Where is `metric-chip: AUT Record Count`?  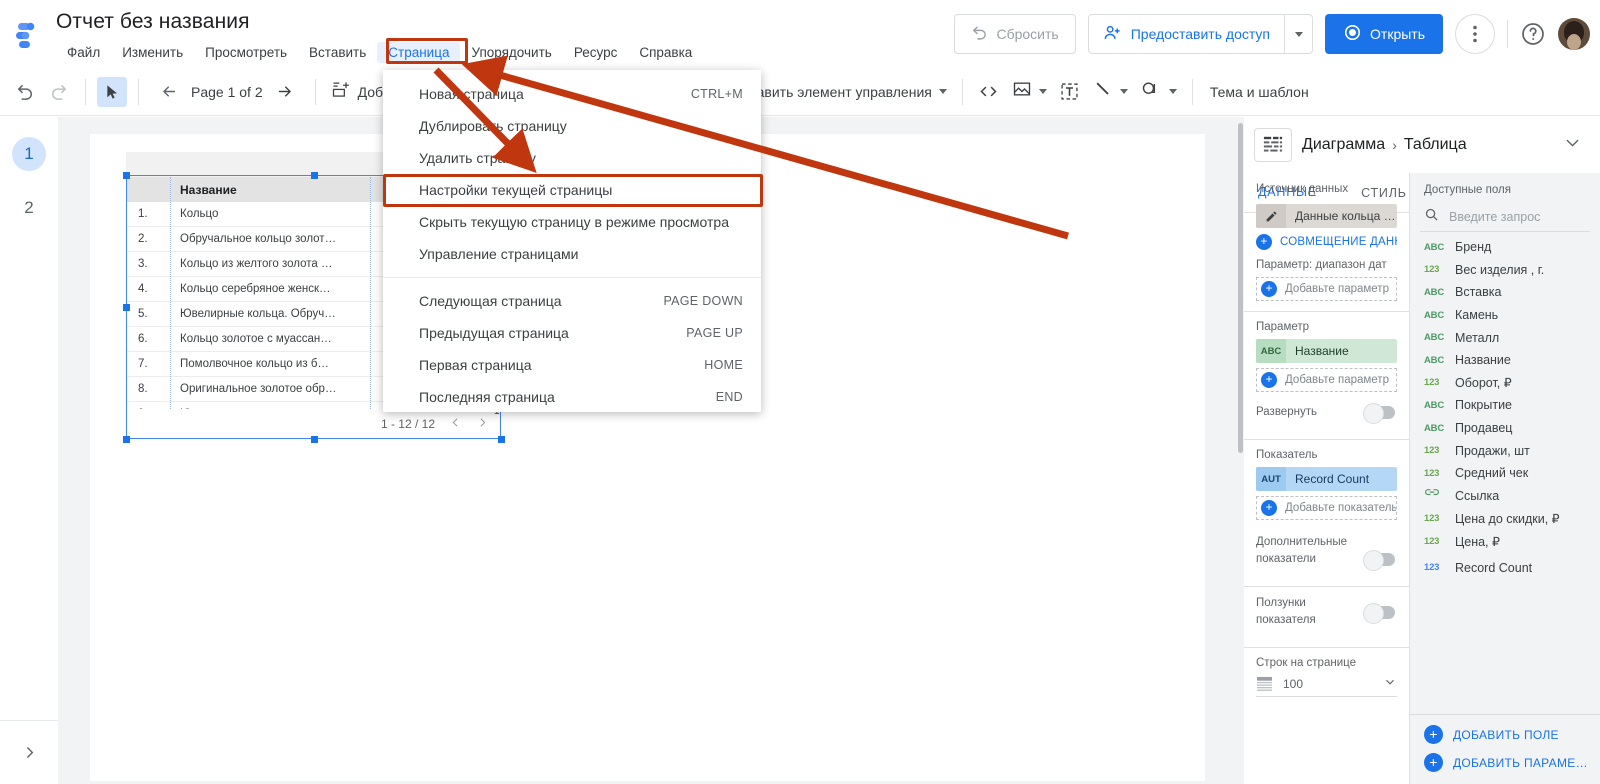 metric-chip: AUT Record Count is located at coordinates (1326, 479).